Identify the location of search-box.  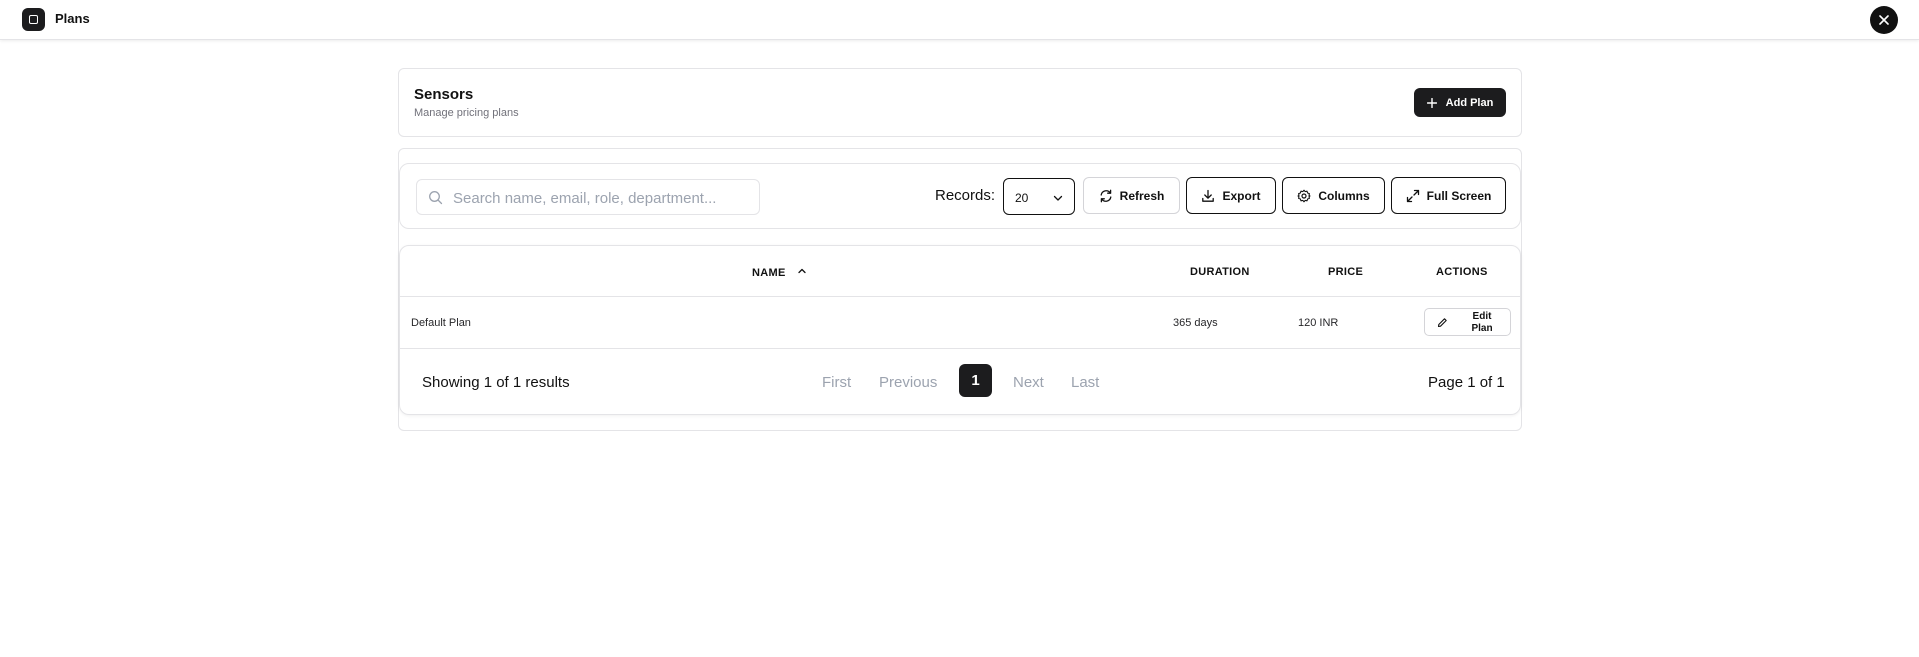
(588, 197).